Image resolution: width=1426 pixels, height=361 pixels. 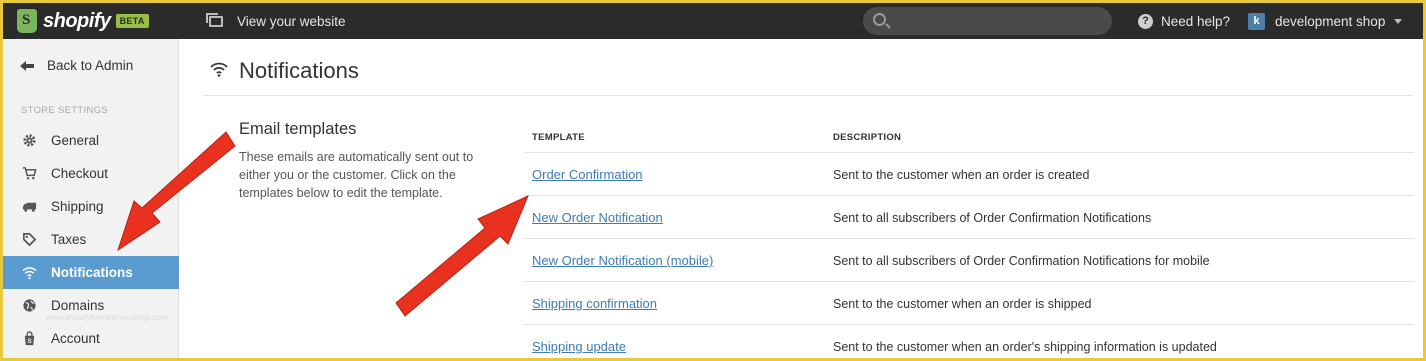 What do you see at coordinates (879, 19) in the screenshot?
I see `search-icon` at bounding box center [879, 19].